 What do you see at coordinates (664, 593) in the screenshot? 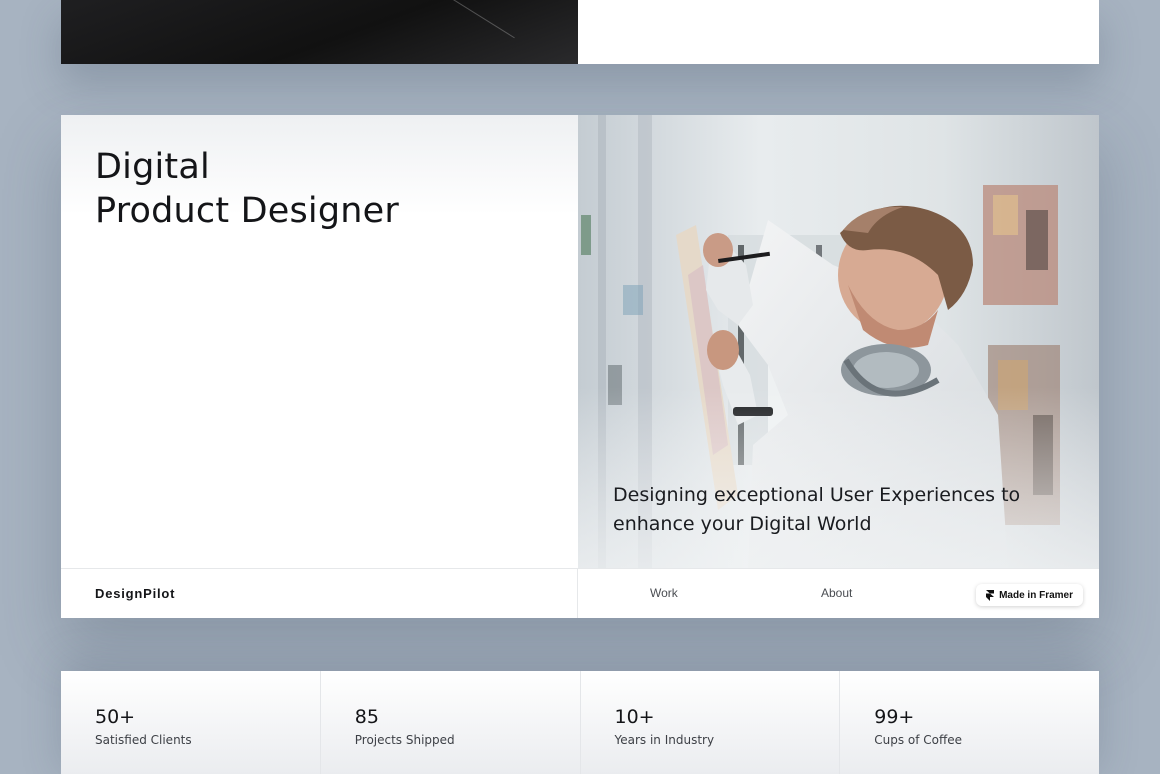
I see `nav-link-work: Work` at bounding box center [664, 593].